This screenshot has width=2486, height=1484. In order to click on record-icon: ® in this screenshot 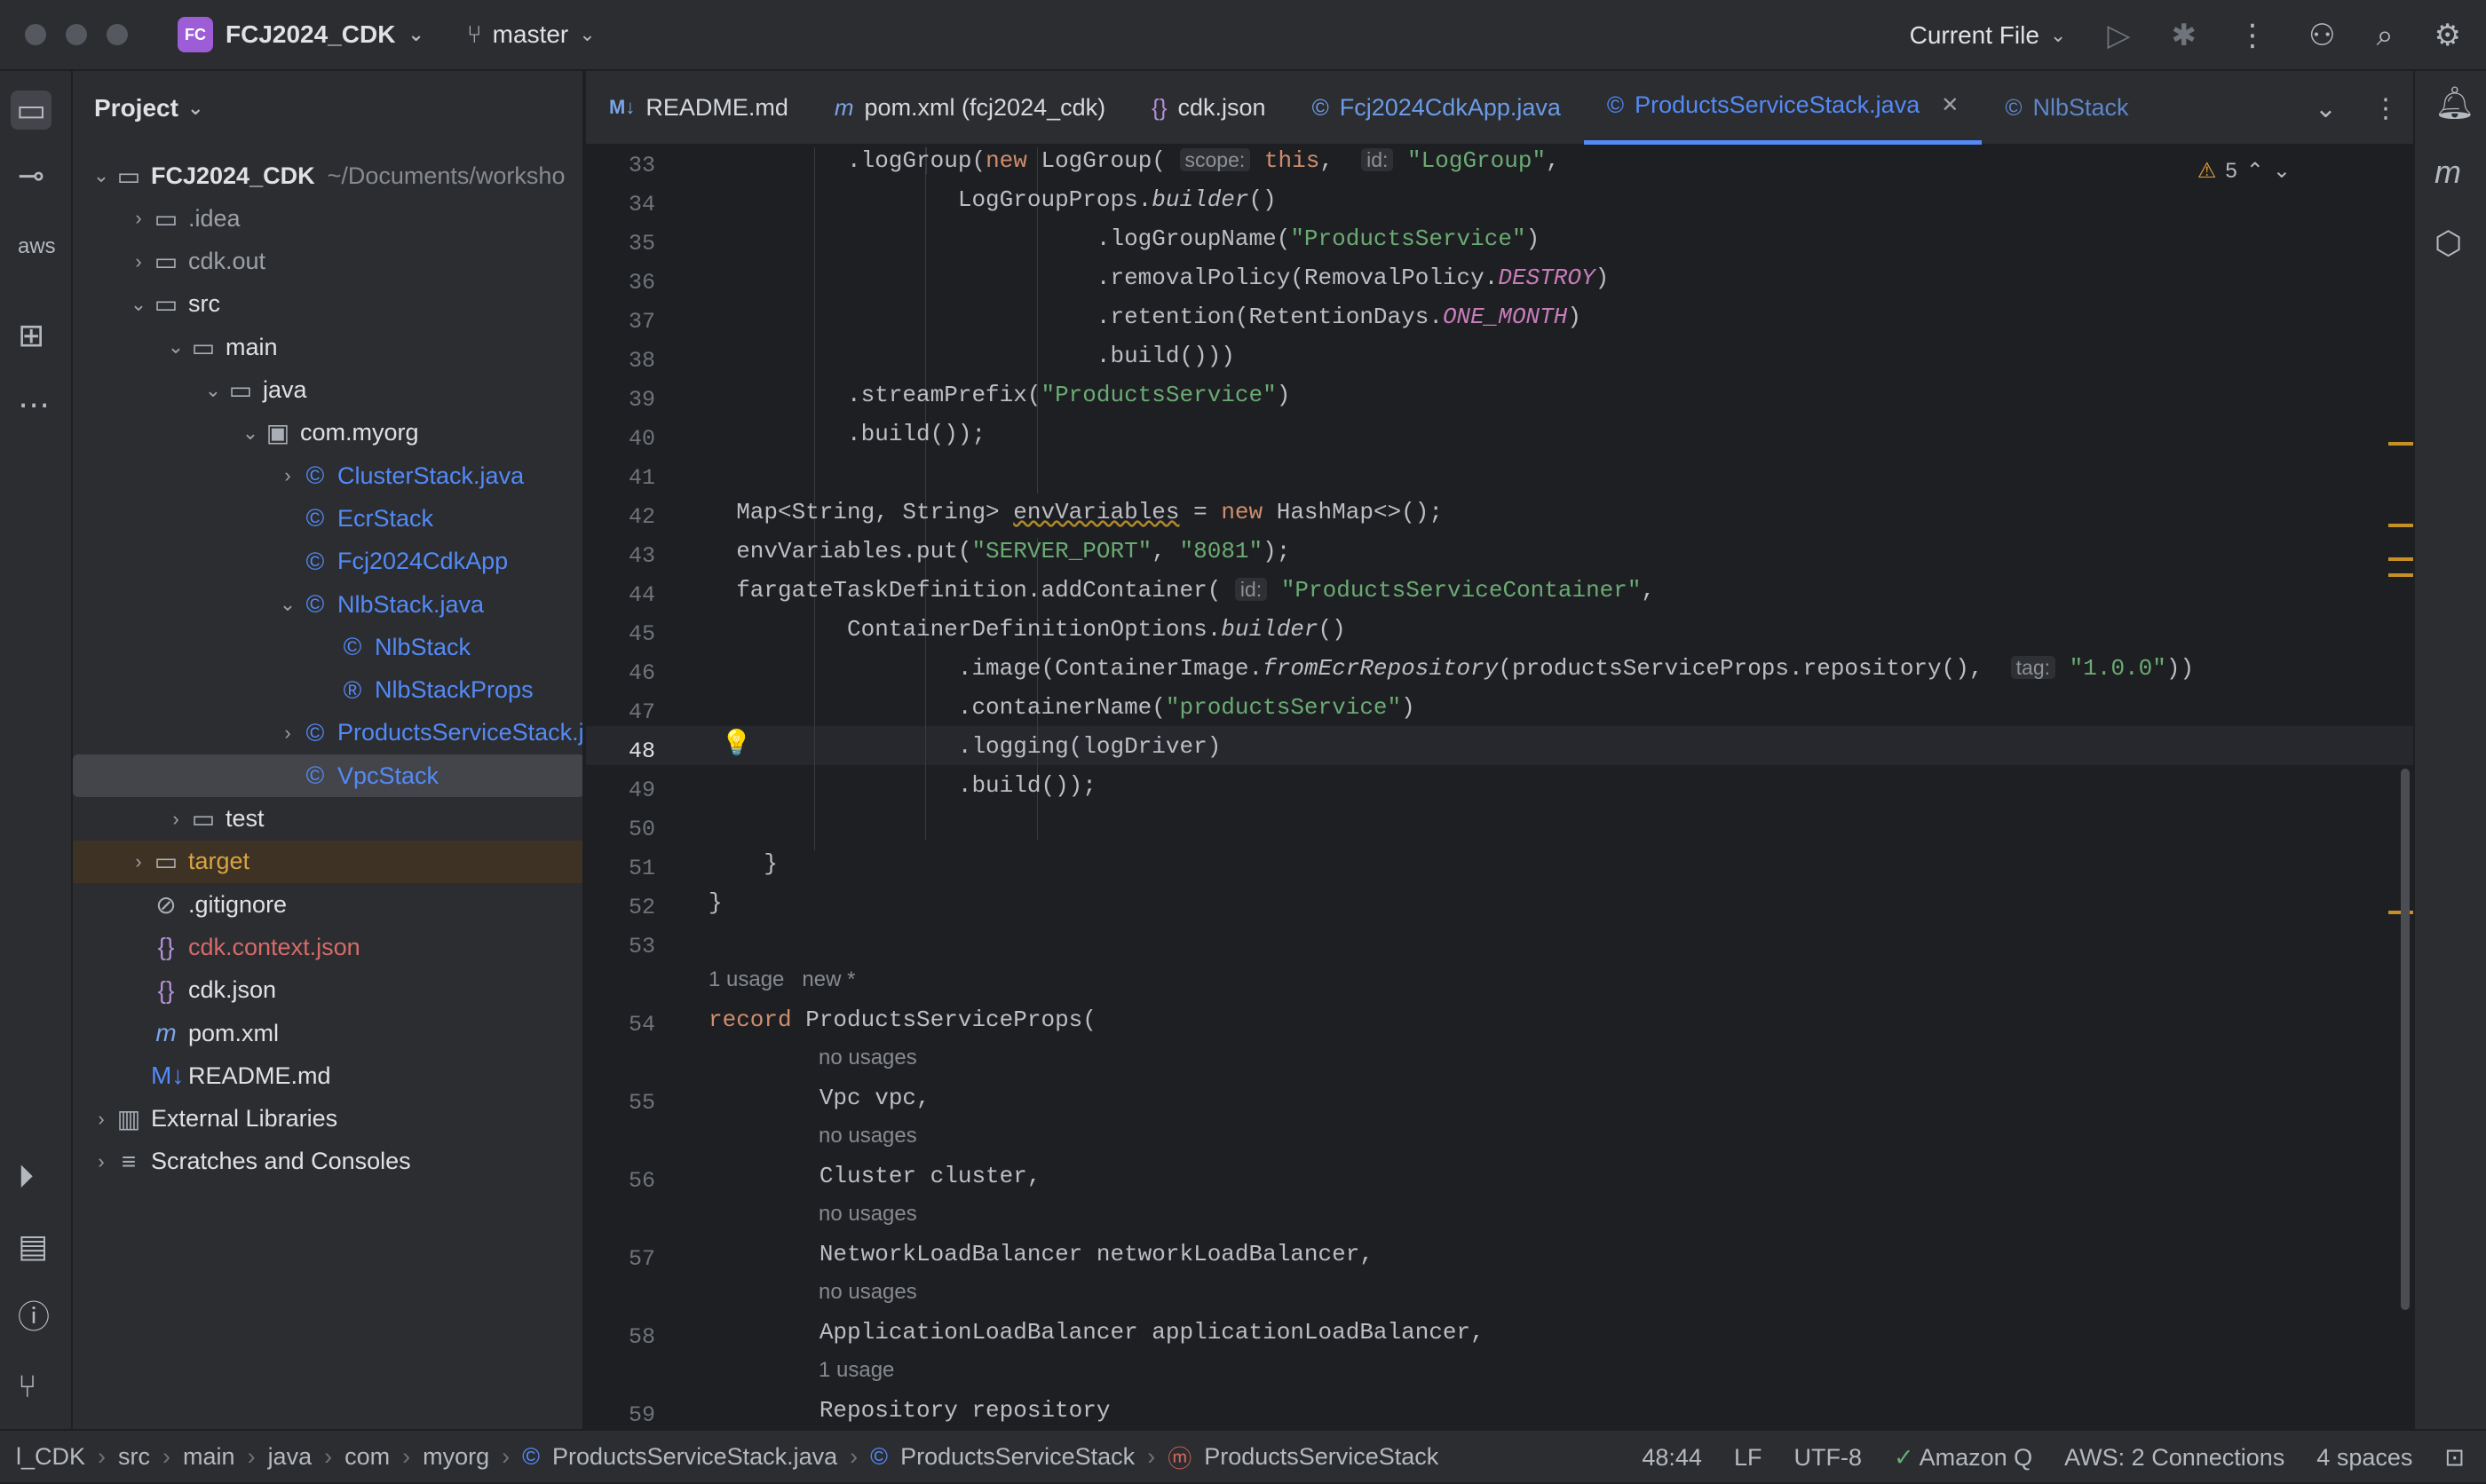, I will do `click(352, 690)`.